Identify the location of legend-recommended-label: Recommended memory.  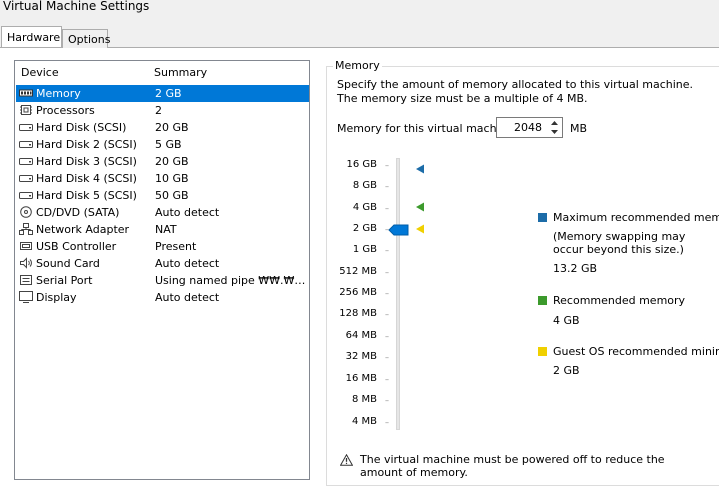
(619, 300).